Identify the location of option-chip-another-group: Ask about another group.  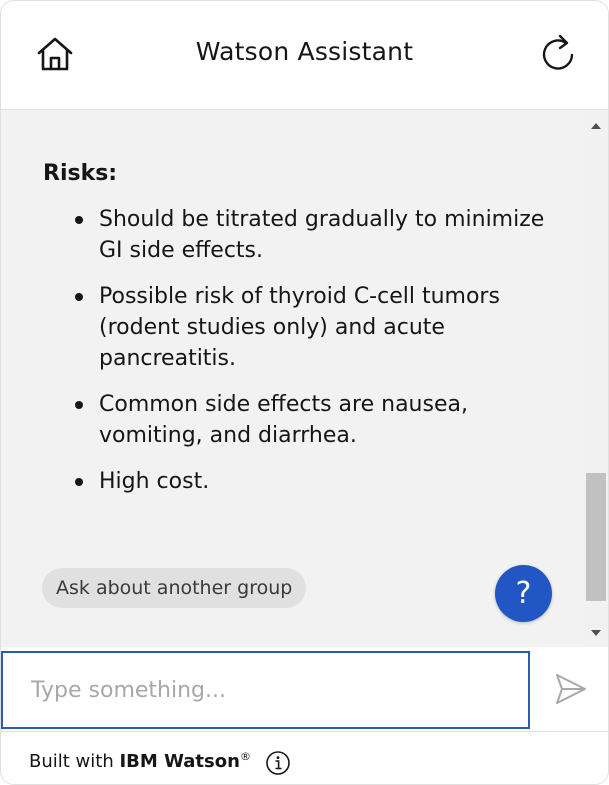
(174, 588).